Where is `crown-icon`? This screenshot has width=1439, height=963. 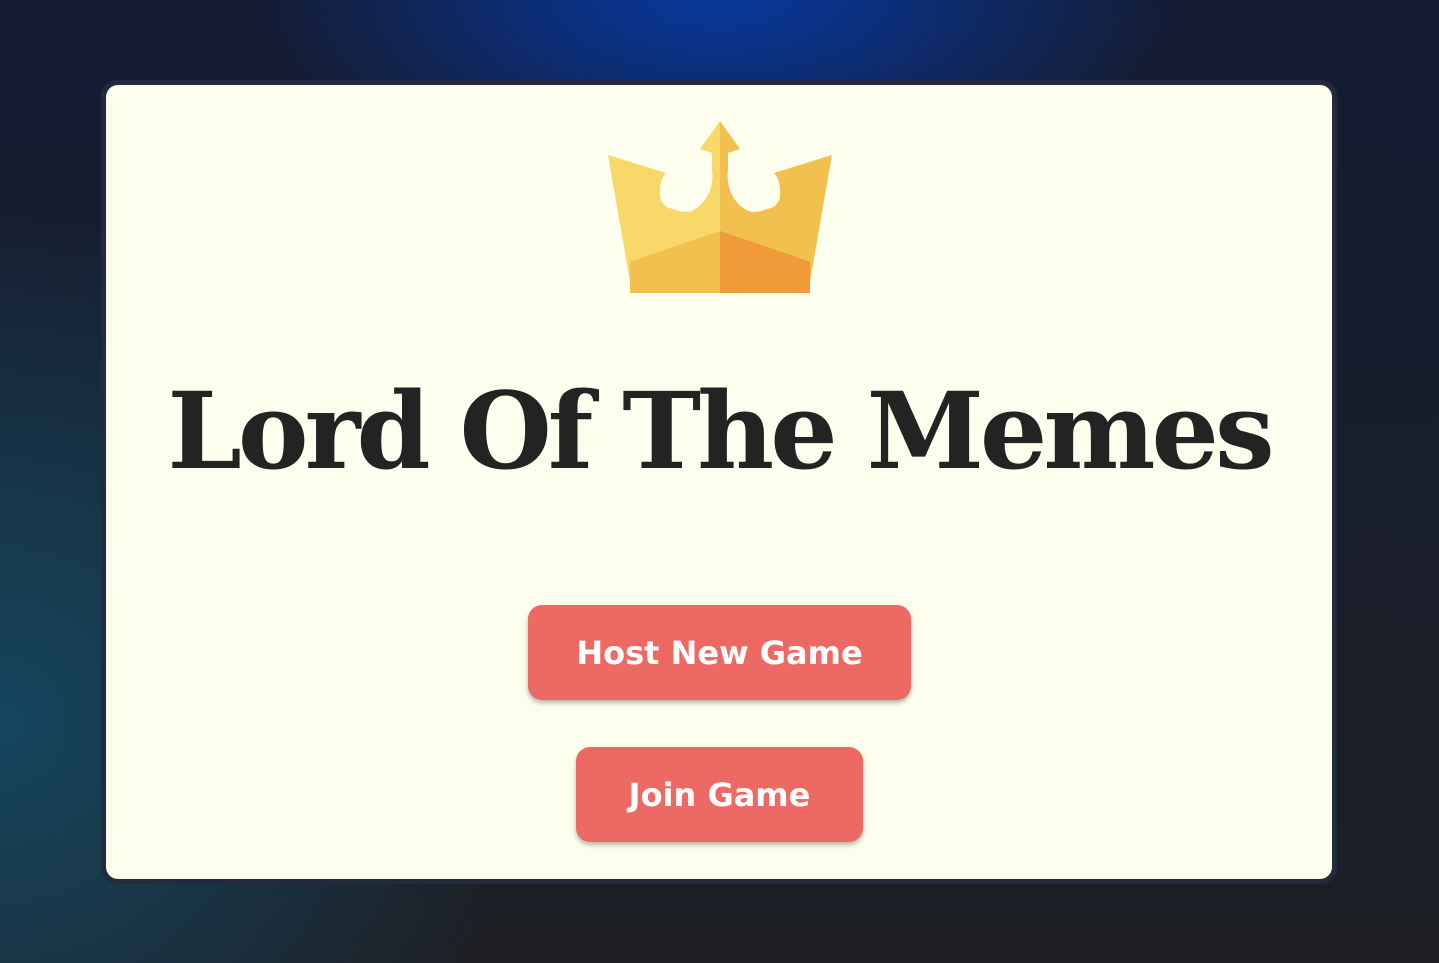 crown-icon is located at coordinates (720, 207).